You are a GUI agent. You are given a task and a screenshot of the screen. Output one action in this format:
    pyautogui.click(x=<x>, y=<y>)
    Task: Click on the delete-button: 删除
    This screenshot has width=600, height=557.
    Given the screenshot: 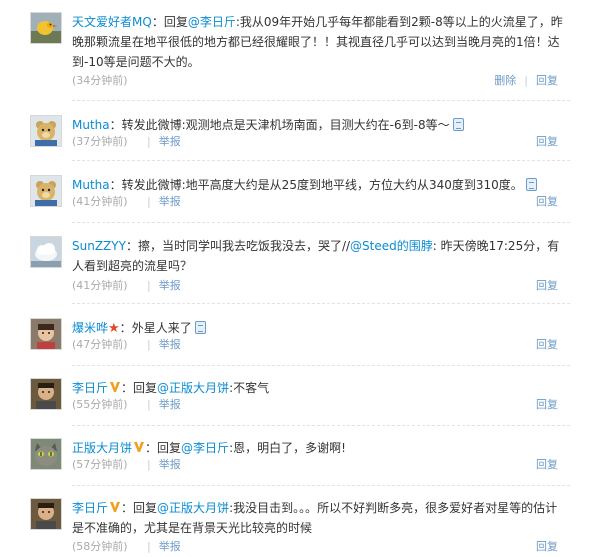 What is the action you would take?
    pyautogui.click(x=505, y=80)
    